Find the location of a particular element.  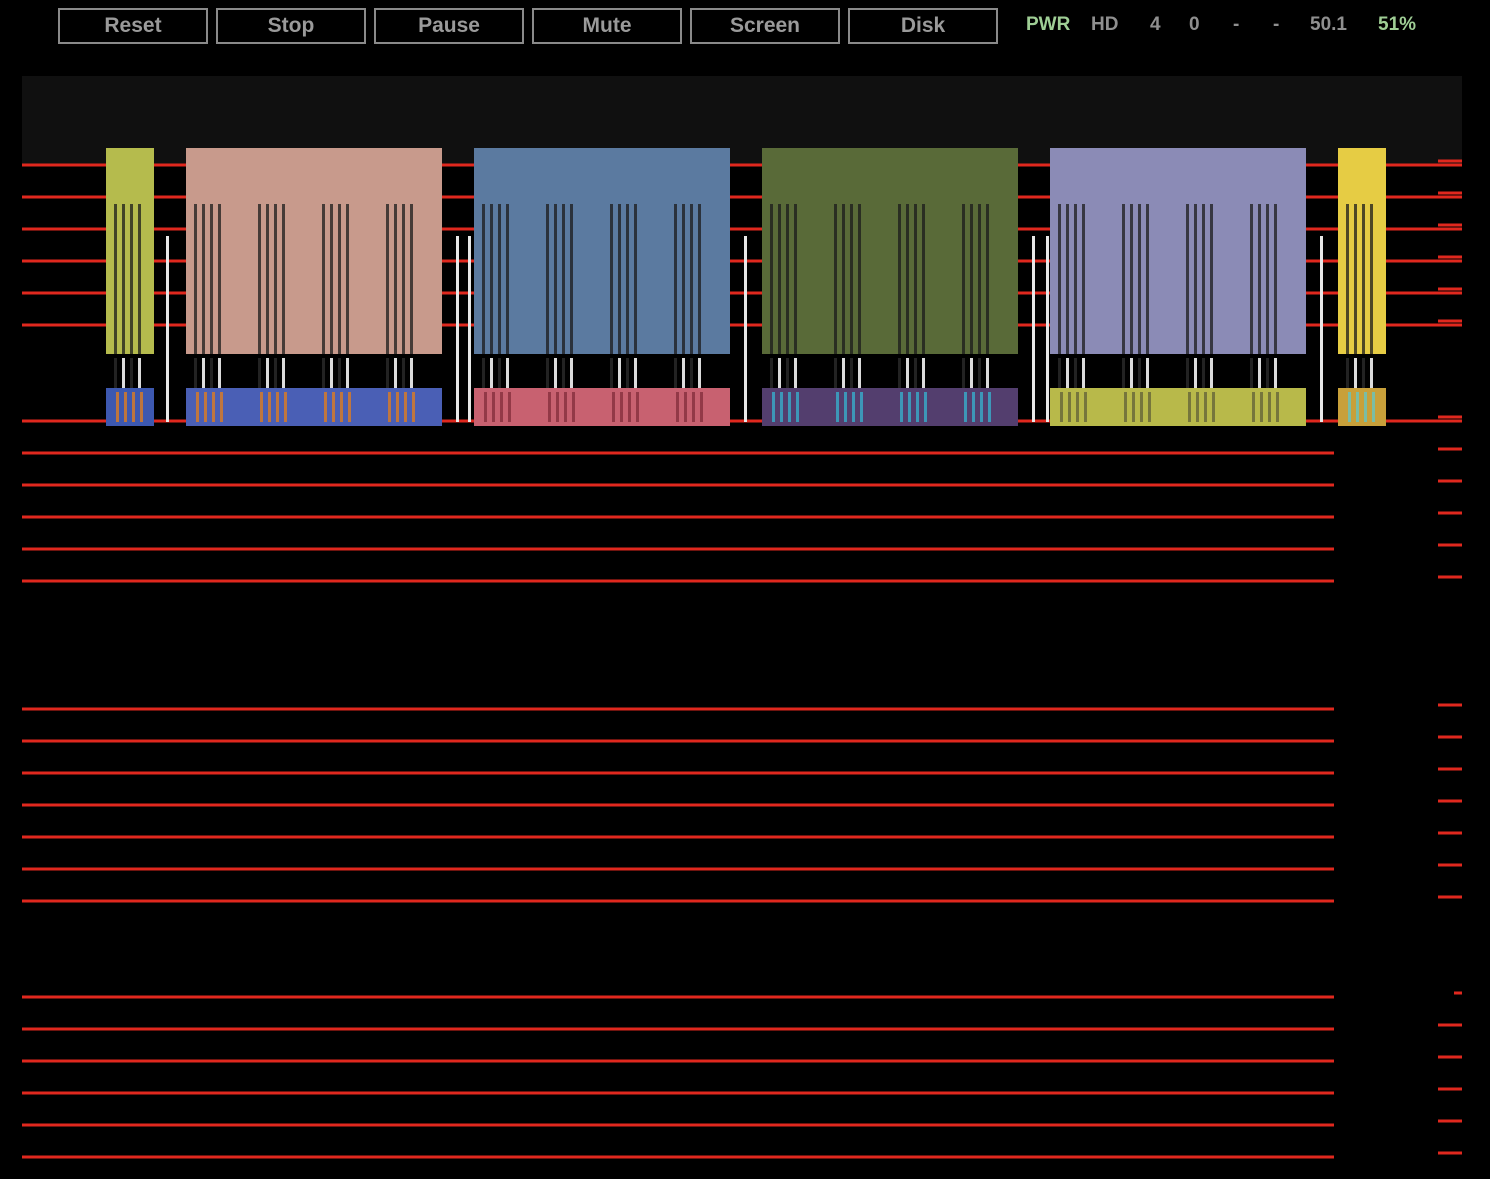

status-field-4: - is located at coordinates (1276, 24).